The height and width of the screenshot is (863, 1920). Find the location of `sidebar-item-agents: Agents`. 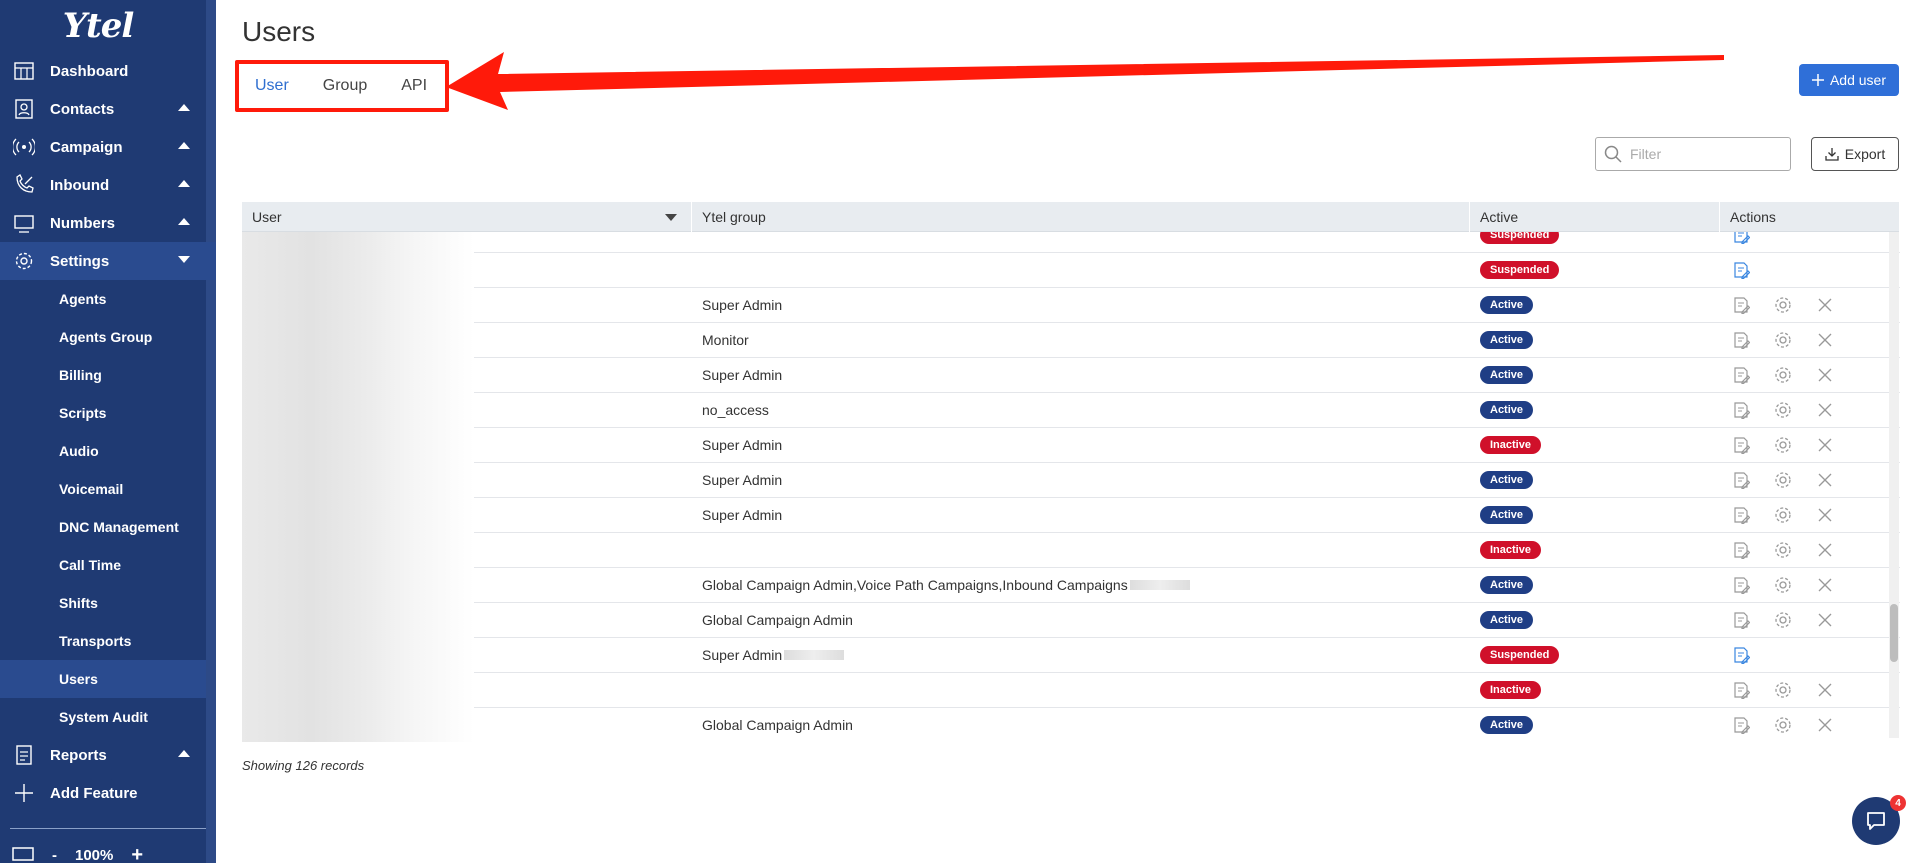

sidebar-item-agents: Agents is located at coordinates (108, 299).